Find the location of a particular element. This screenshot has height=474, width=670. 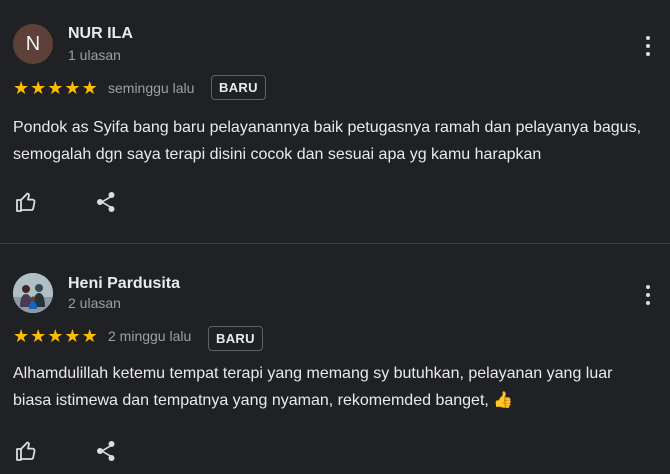

reviewer-name: NUR ILA is located at coordinates (100, 34).